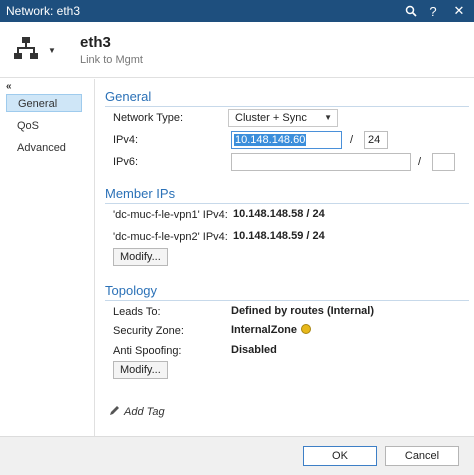 This screenshot has height=475, width=474. What do you see at coordinates (237, 50) in the screenshot?
I see `object-header: ▼ eth3 Link to Mgmt` at bounding box center [237, 50].